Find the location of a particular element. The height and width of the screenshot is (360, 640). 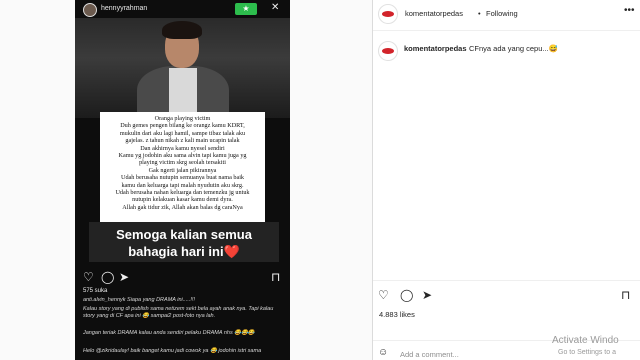

likes-count: 4.883 likes is located at coordinates (397, 314).